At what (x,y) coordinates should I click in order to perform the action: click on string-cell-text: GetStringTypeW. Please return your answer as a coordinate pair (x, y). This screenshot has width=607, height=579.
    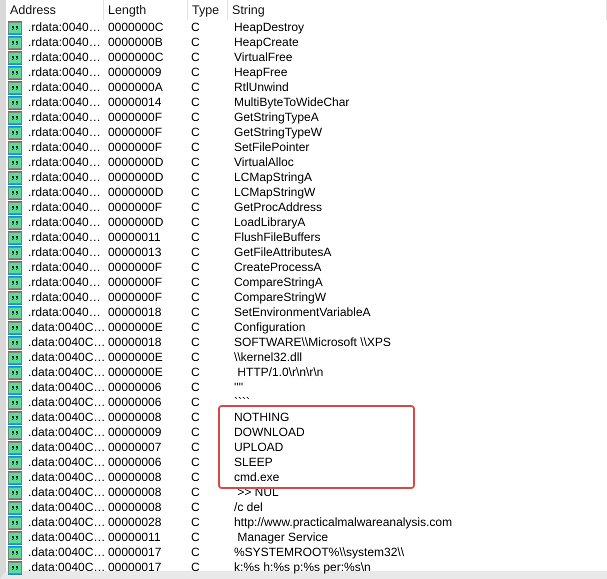
    Looking at the image, I should click on (278, 132).